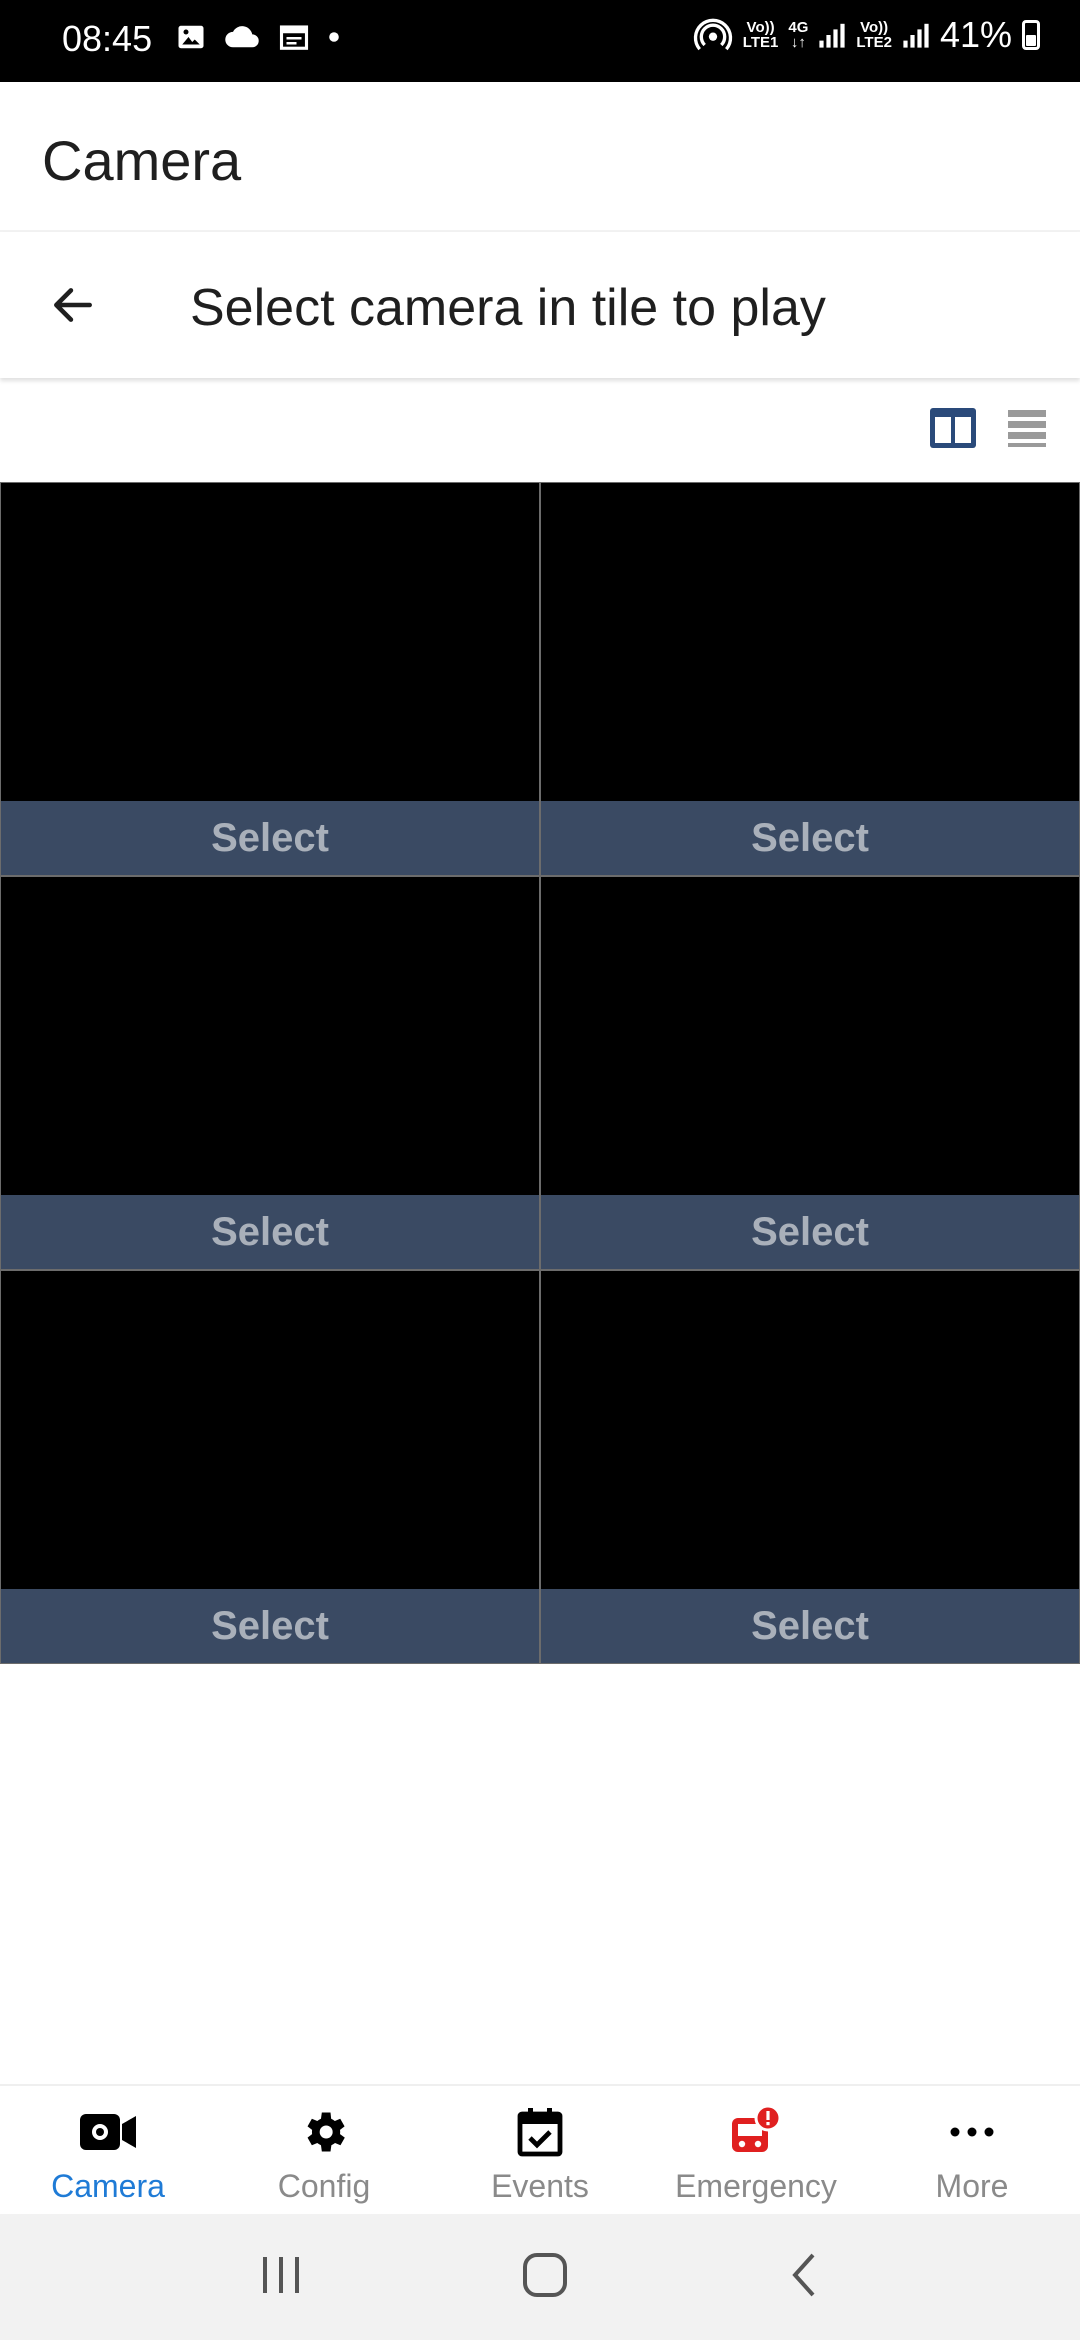 This screenshot has width=1080, height=2340. What do you see at coordinates (540, 2132) in the screenshot?
I see `calendar-check-icon` at bounding box center [540, 2132].